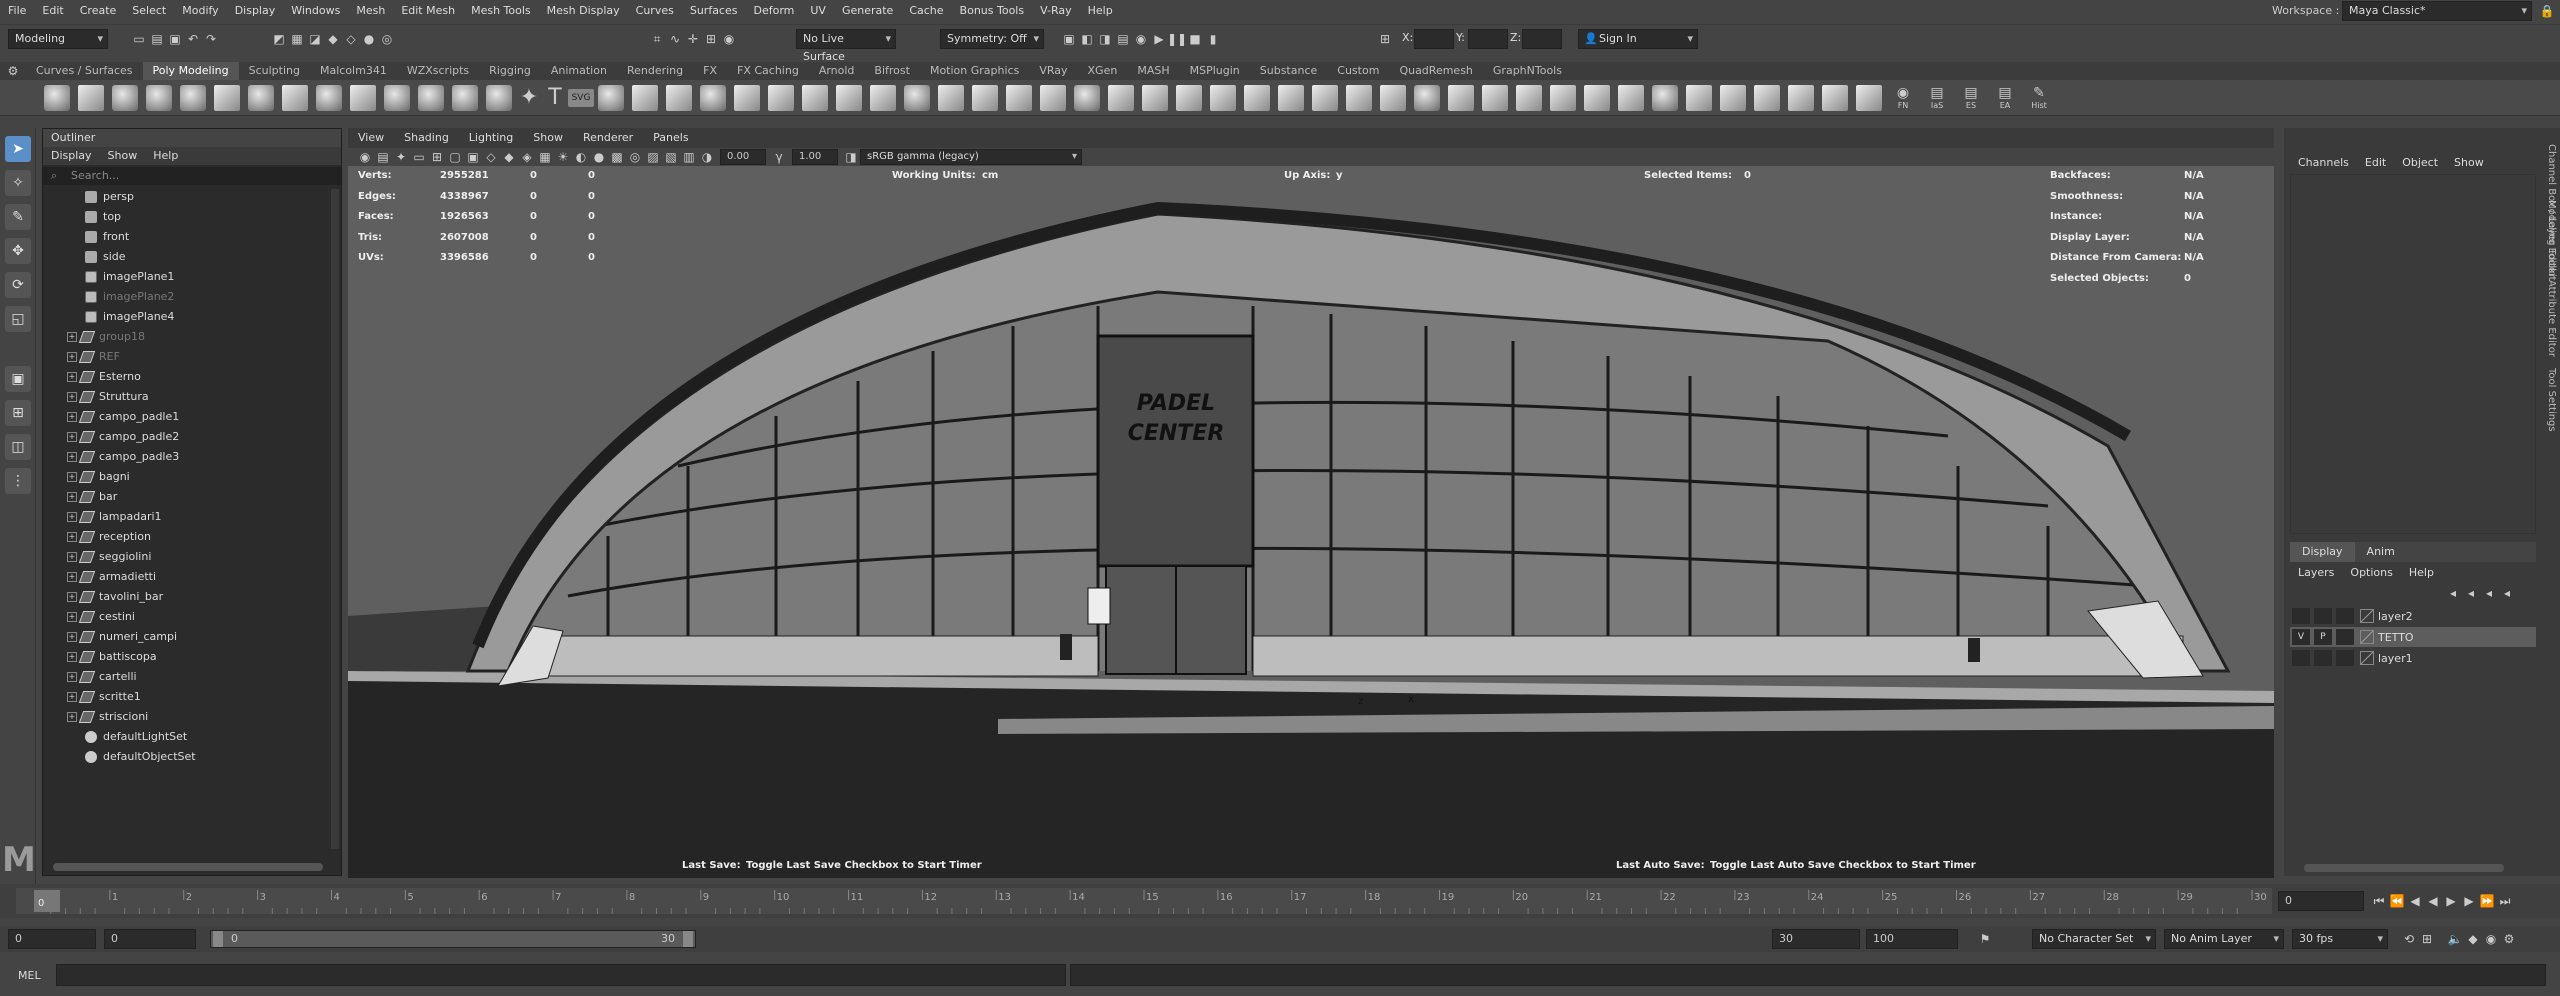  Describe the element at coordinates (192, 417) in the screenshot. I see `outliner-item-campo-padle1: + campo_padle1` at that location.